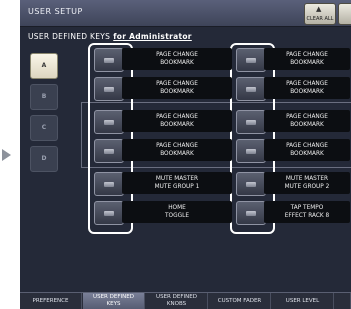 This screenshot has width=351, height=309. I want to click on user-key-left-1-button, so click(109, 60).